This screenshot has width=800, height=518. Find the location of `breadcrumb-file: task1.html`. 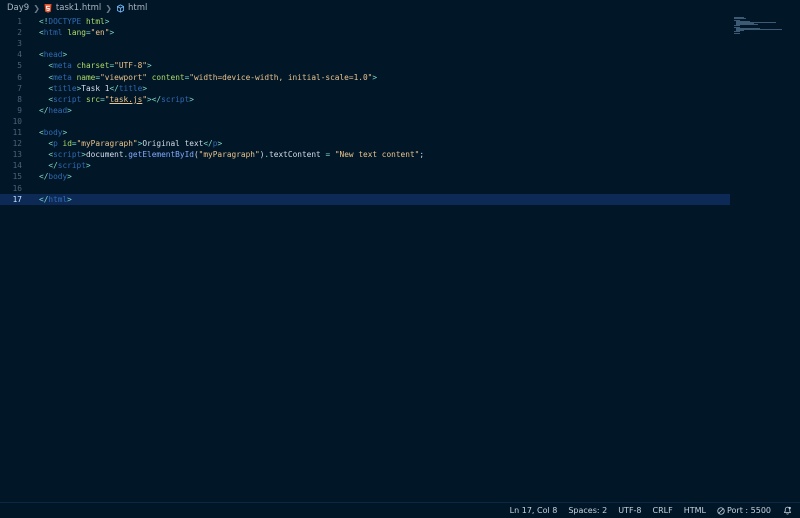

breadcrumb-file: task1.html is located at coordinates (78, 8).